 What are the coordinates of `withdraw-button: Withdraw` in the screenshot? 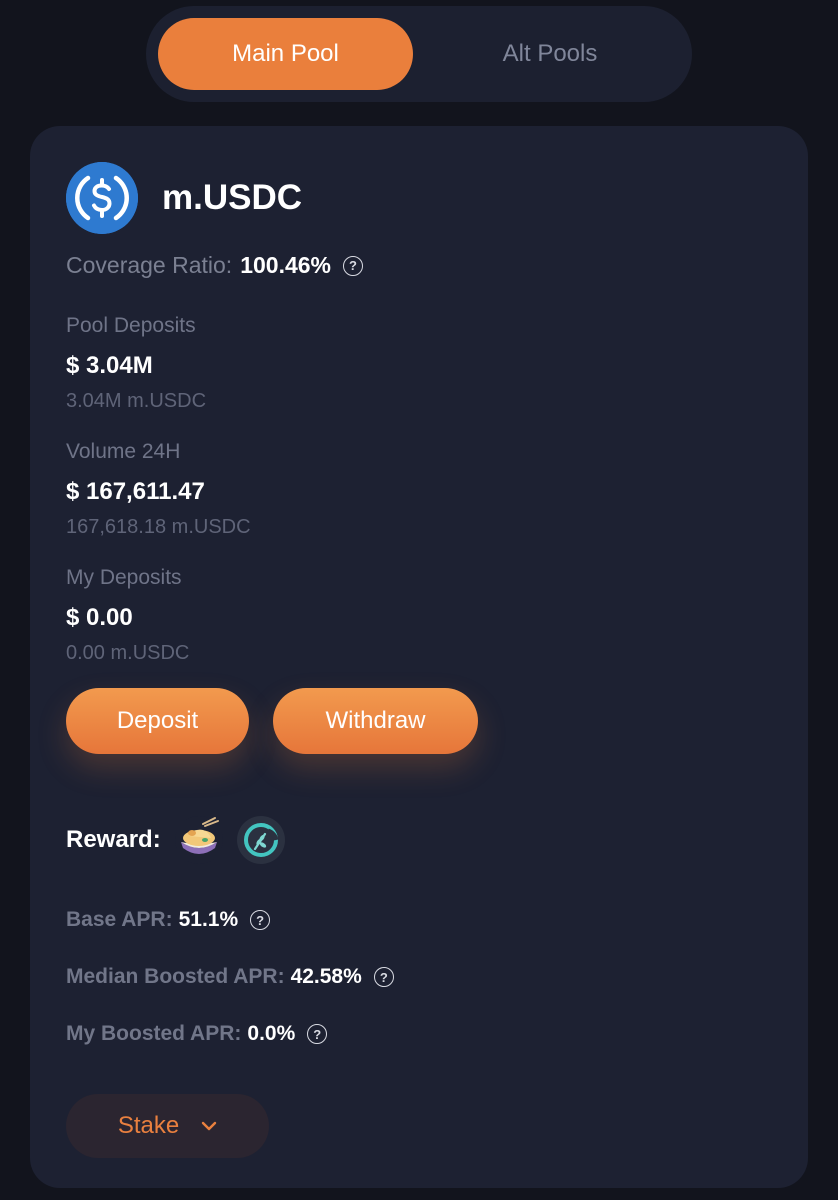 It's located at (375, 721).